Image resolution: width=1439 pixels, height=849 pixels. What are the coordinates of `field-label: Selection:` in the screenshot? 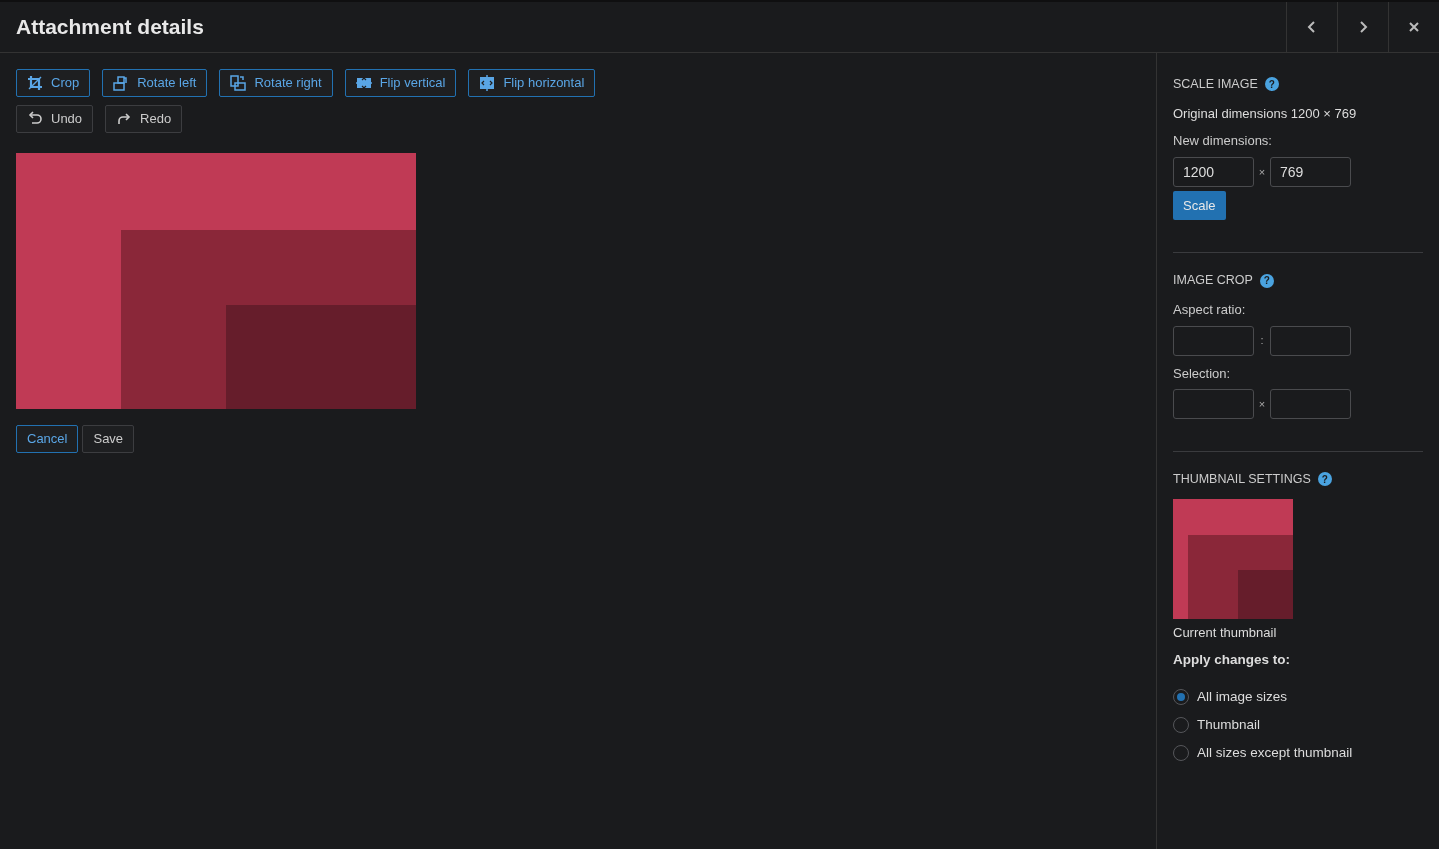 It's located at (1202, 373).